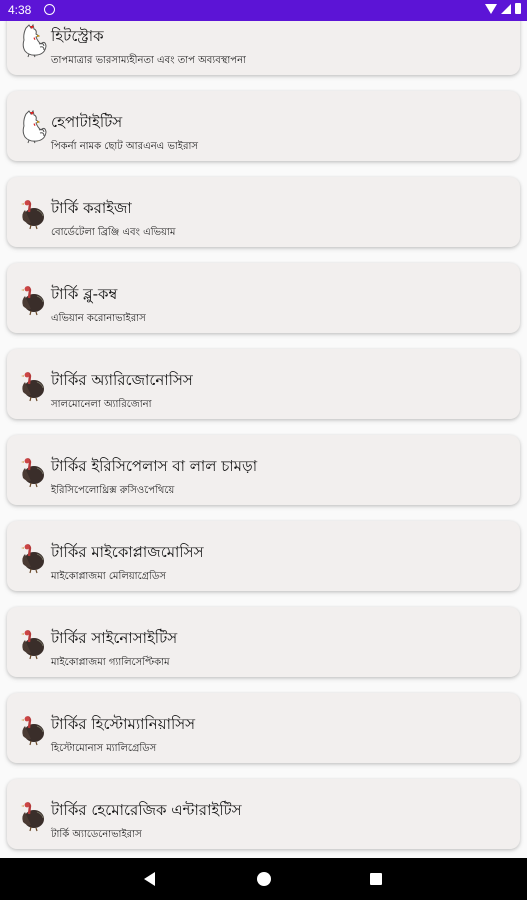 Image resolution: width=527 pixels, height=900 pixels. What do you see at coordinates (506, 8) in the screenshot?
I see `signal-icon` at bounding box center [506, 8].